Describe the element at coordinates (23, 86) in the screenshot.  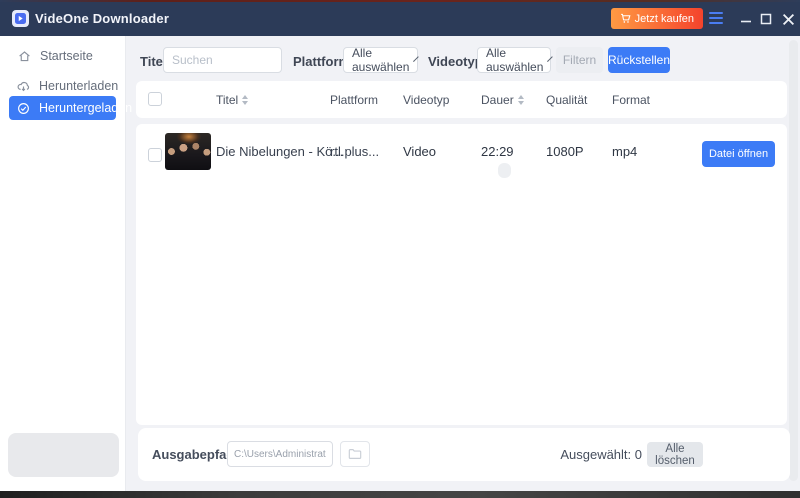
I see `cloud-download-icon` at that location.